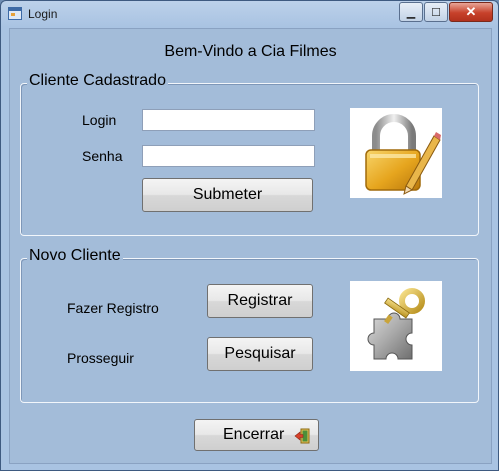 Image resolution: width=499 pixels, height=471 pixels. I want to click on pesquisar-button: Pesquisar, so click(260, 354).